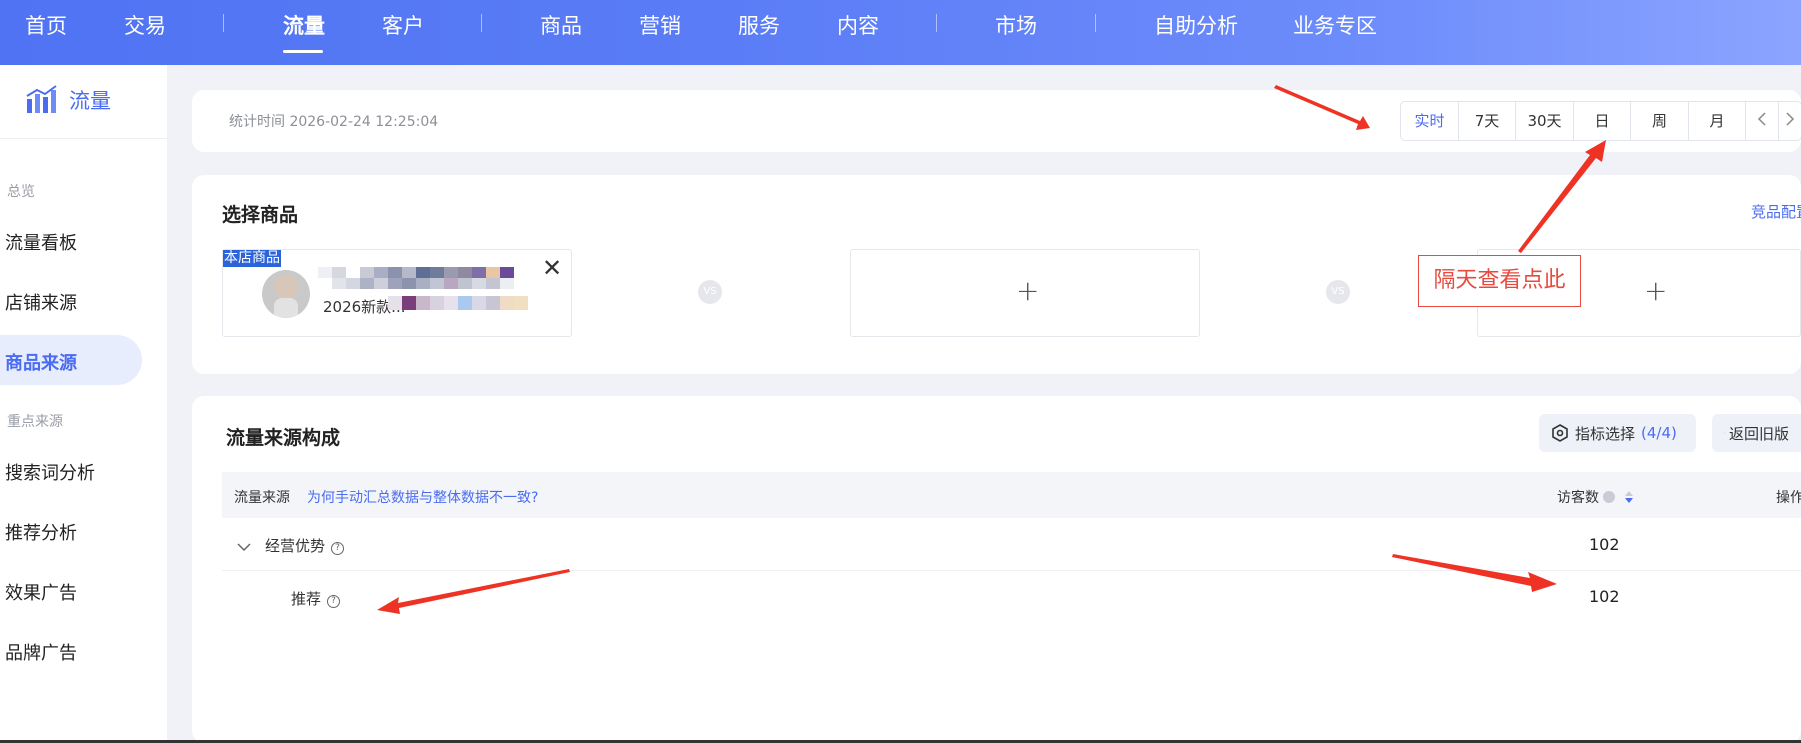  I want to click on nav-goods: 商品, so click(561, 25).